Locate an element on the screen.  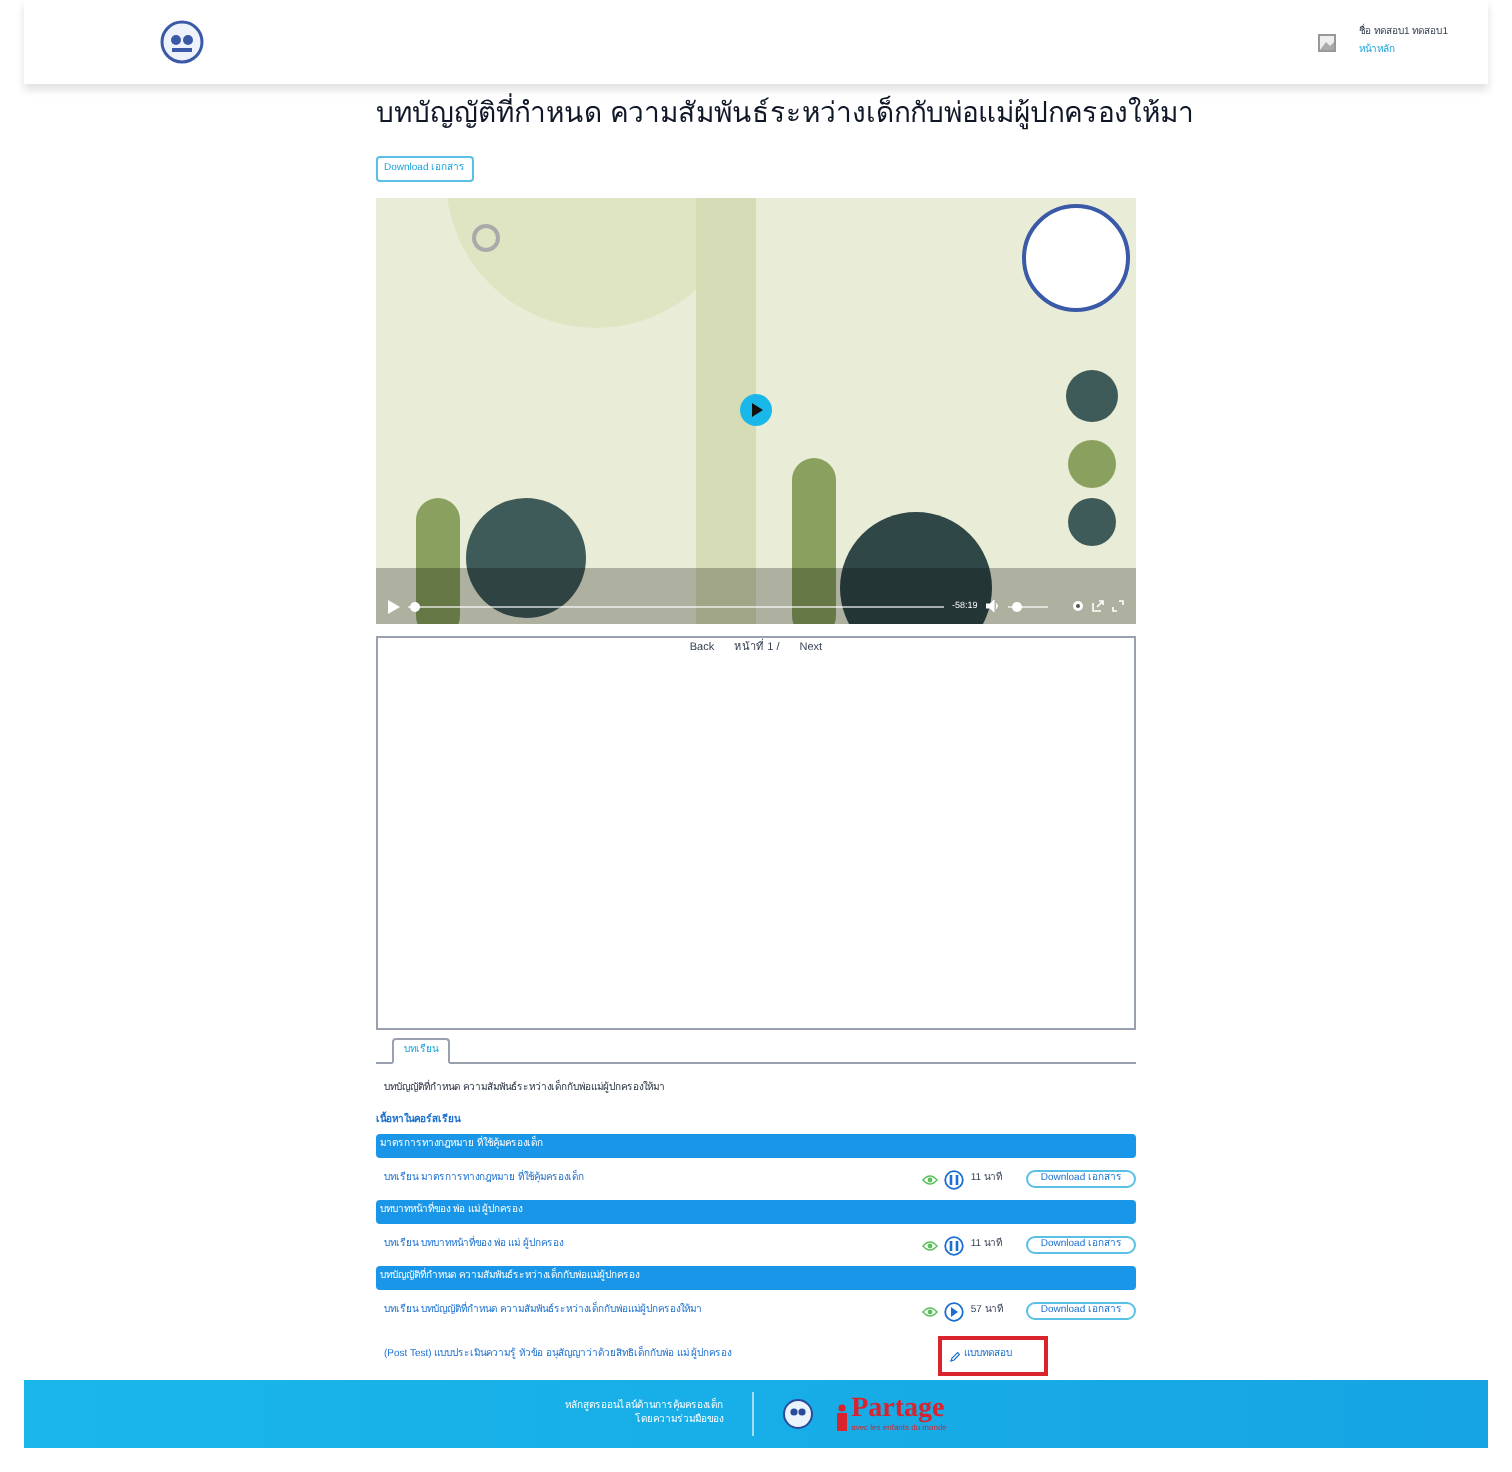
page-title: บทบัญญัติที่กำหนด ความสัมพันธ์ระหว่างเด็กกับพ่อแม่ผู้ปกครองให้มา is located at coordinates (785, 112).